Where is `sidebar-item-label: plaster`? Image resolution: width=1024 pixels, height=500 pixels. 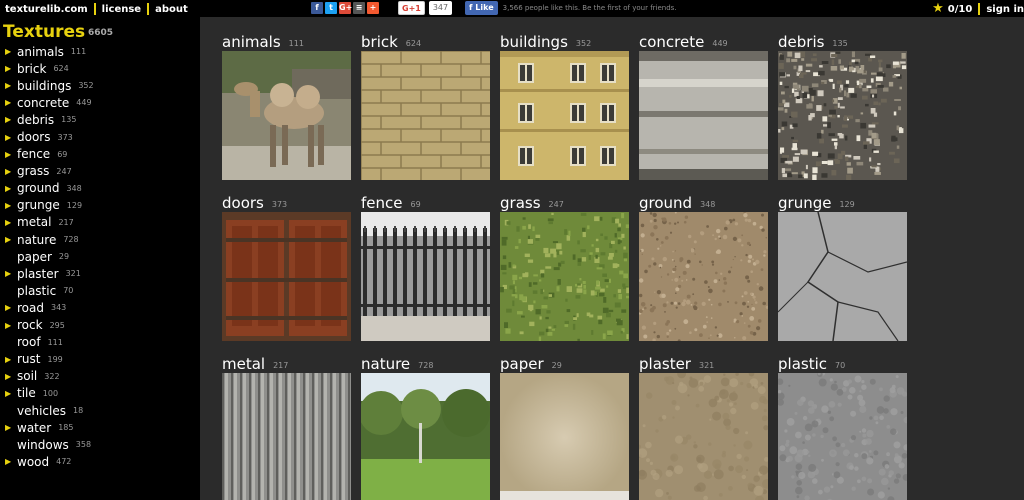 sidebar-item-label: plaster is located at coordinates (38, 273).